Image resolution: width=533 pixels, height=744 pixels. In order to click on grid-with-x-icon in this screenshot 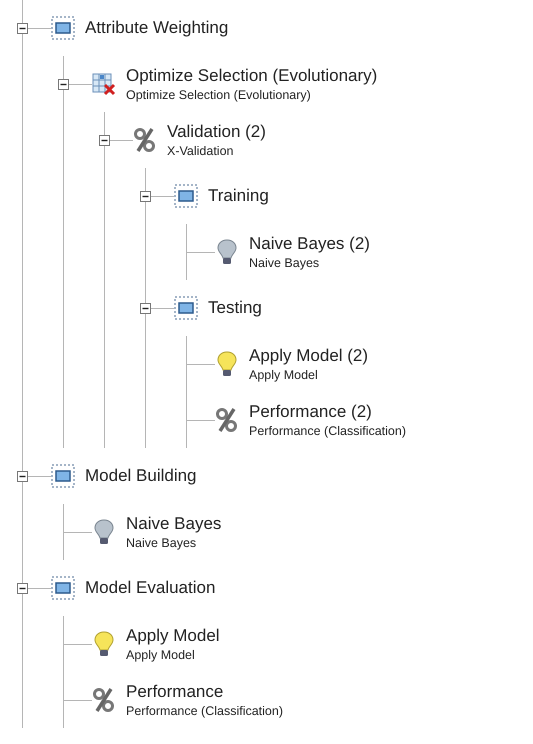, I will do `click(104, 84)`.